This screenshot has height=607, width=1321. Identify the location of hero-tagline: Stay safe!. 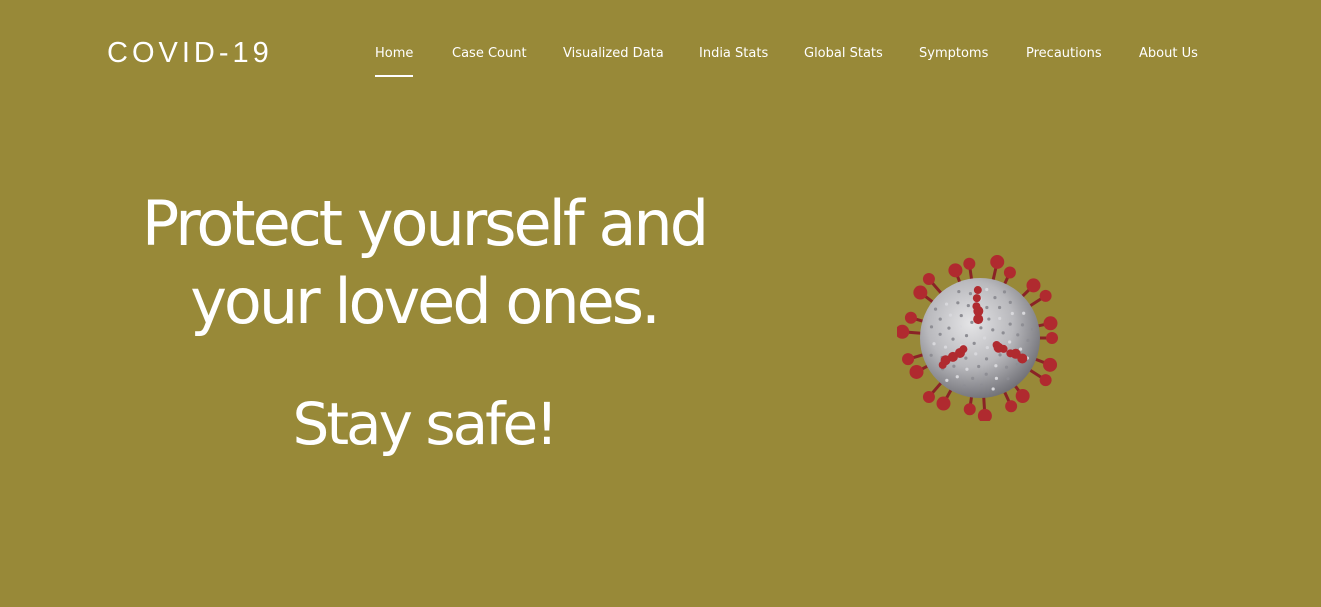
(425, 424).